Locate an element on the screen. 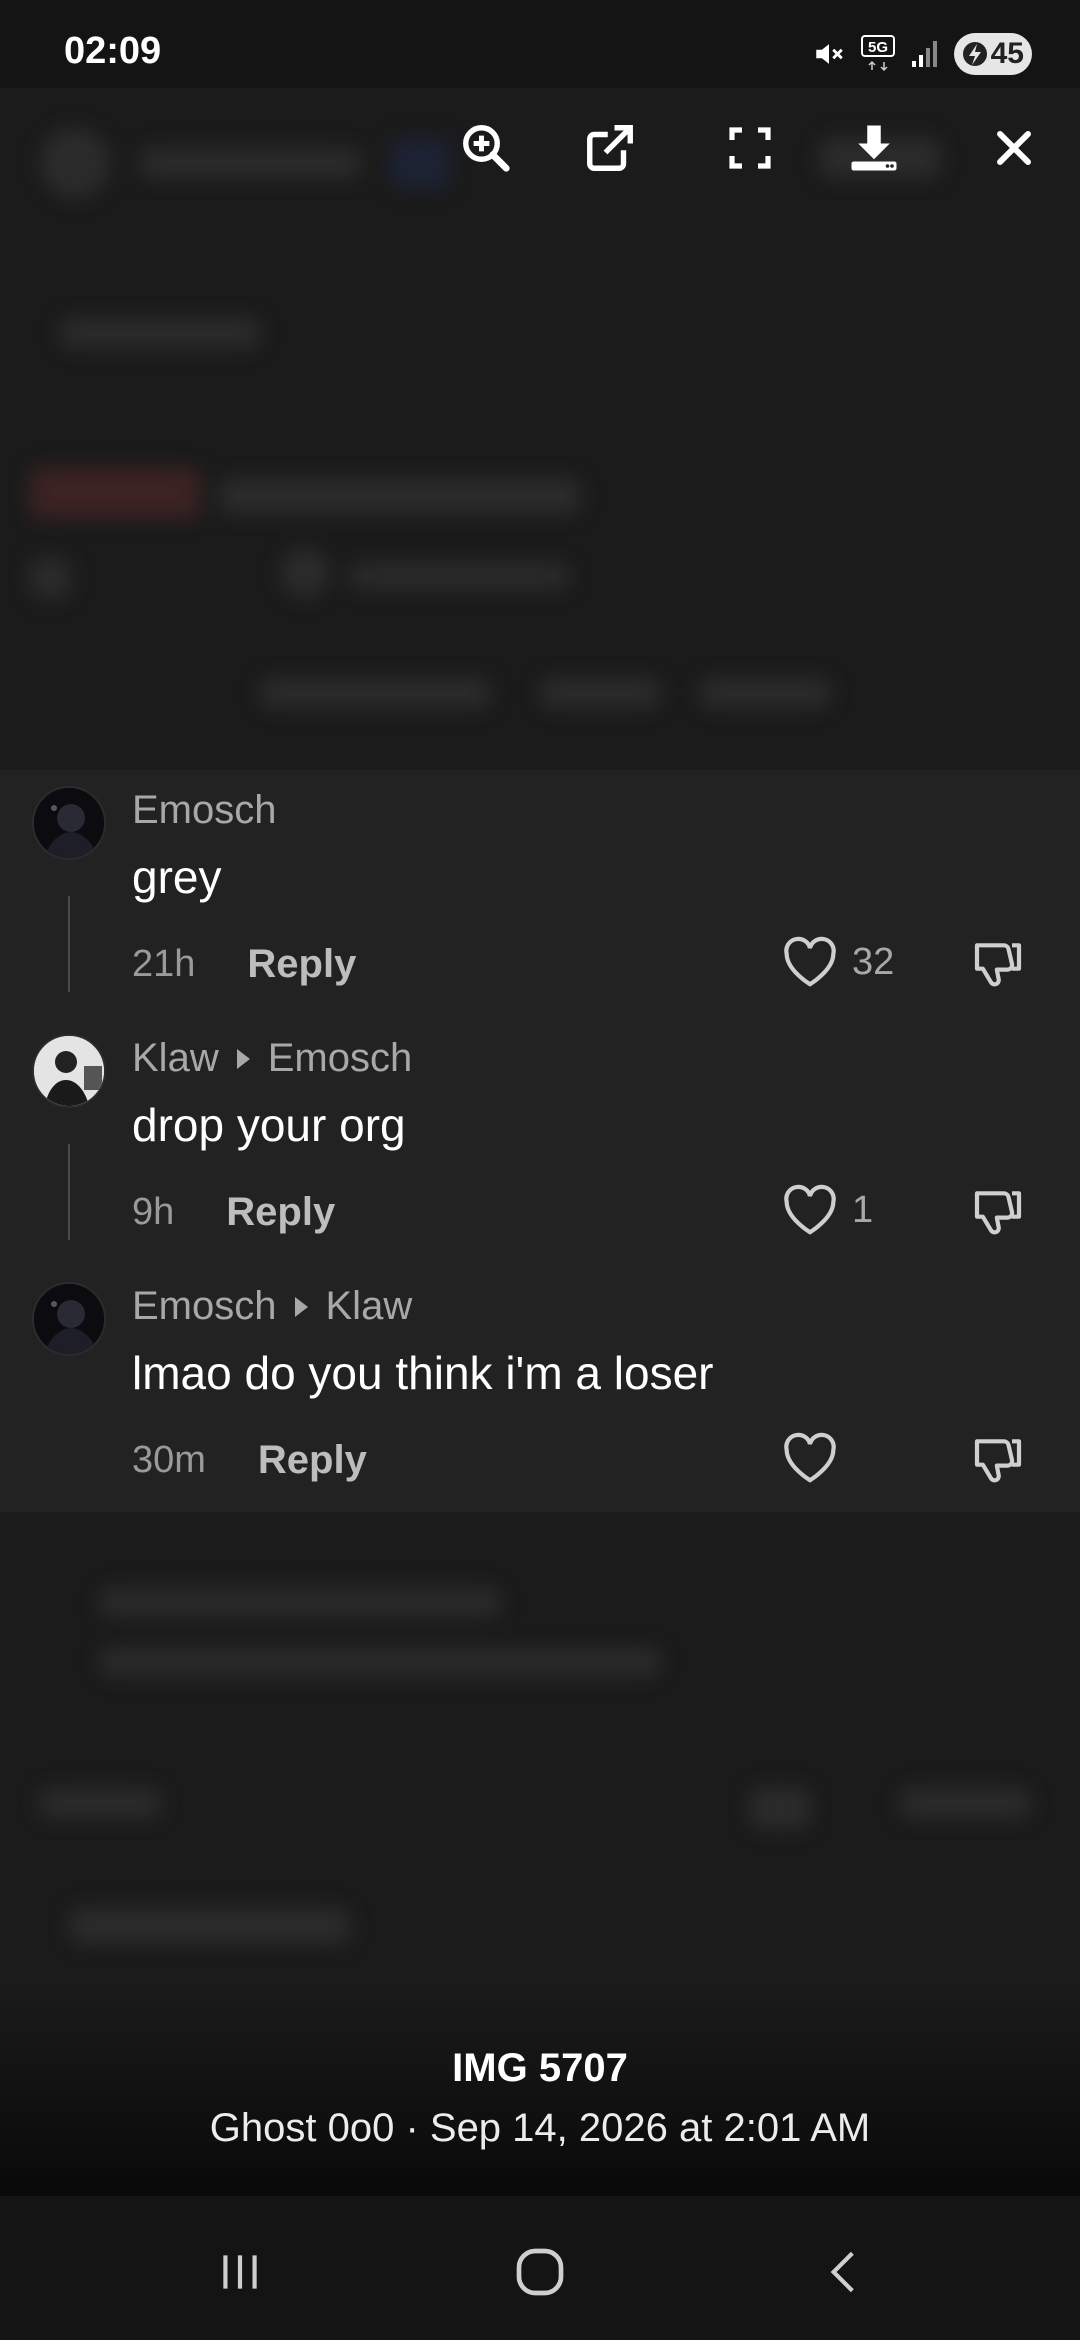  status-bar: 02:09 5G 45 is located at coordinates (540, 44).